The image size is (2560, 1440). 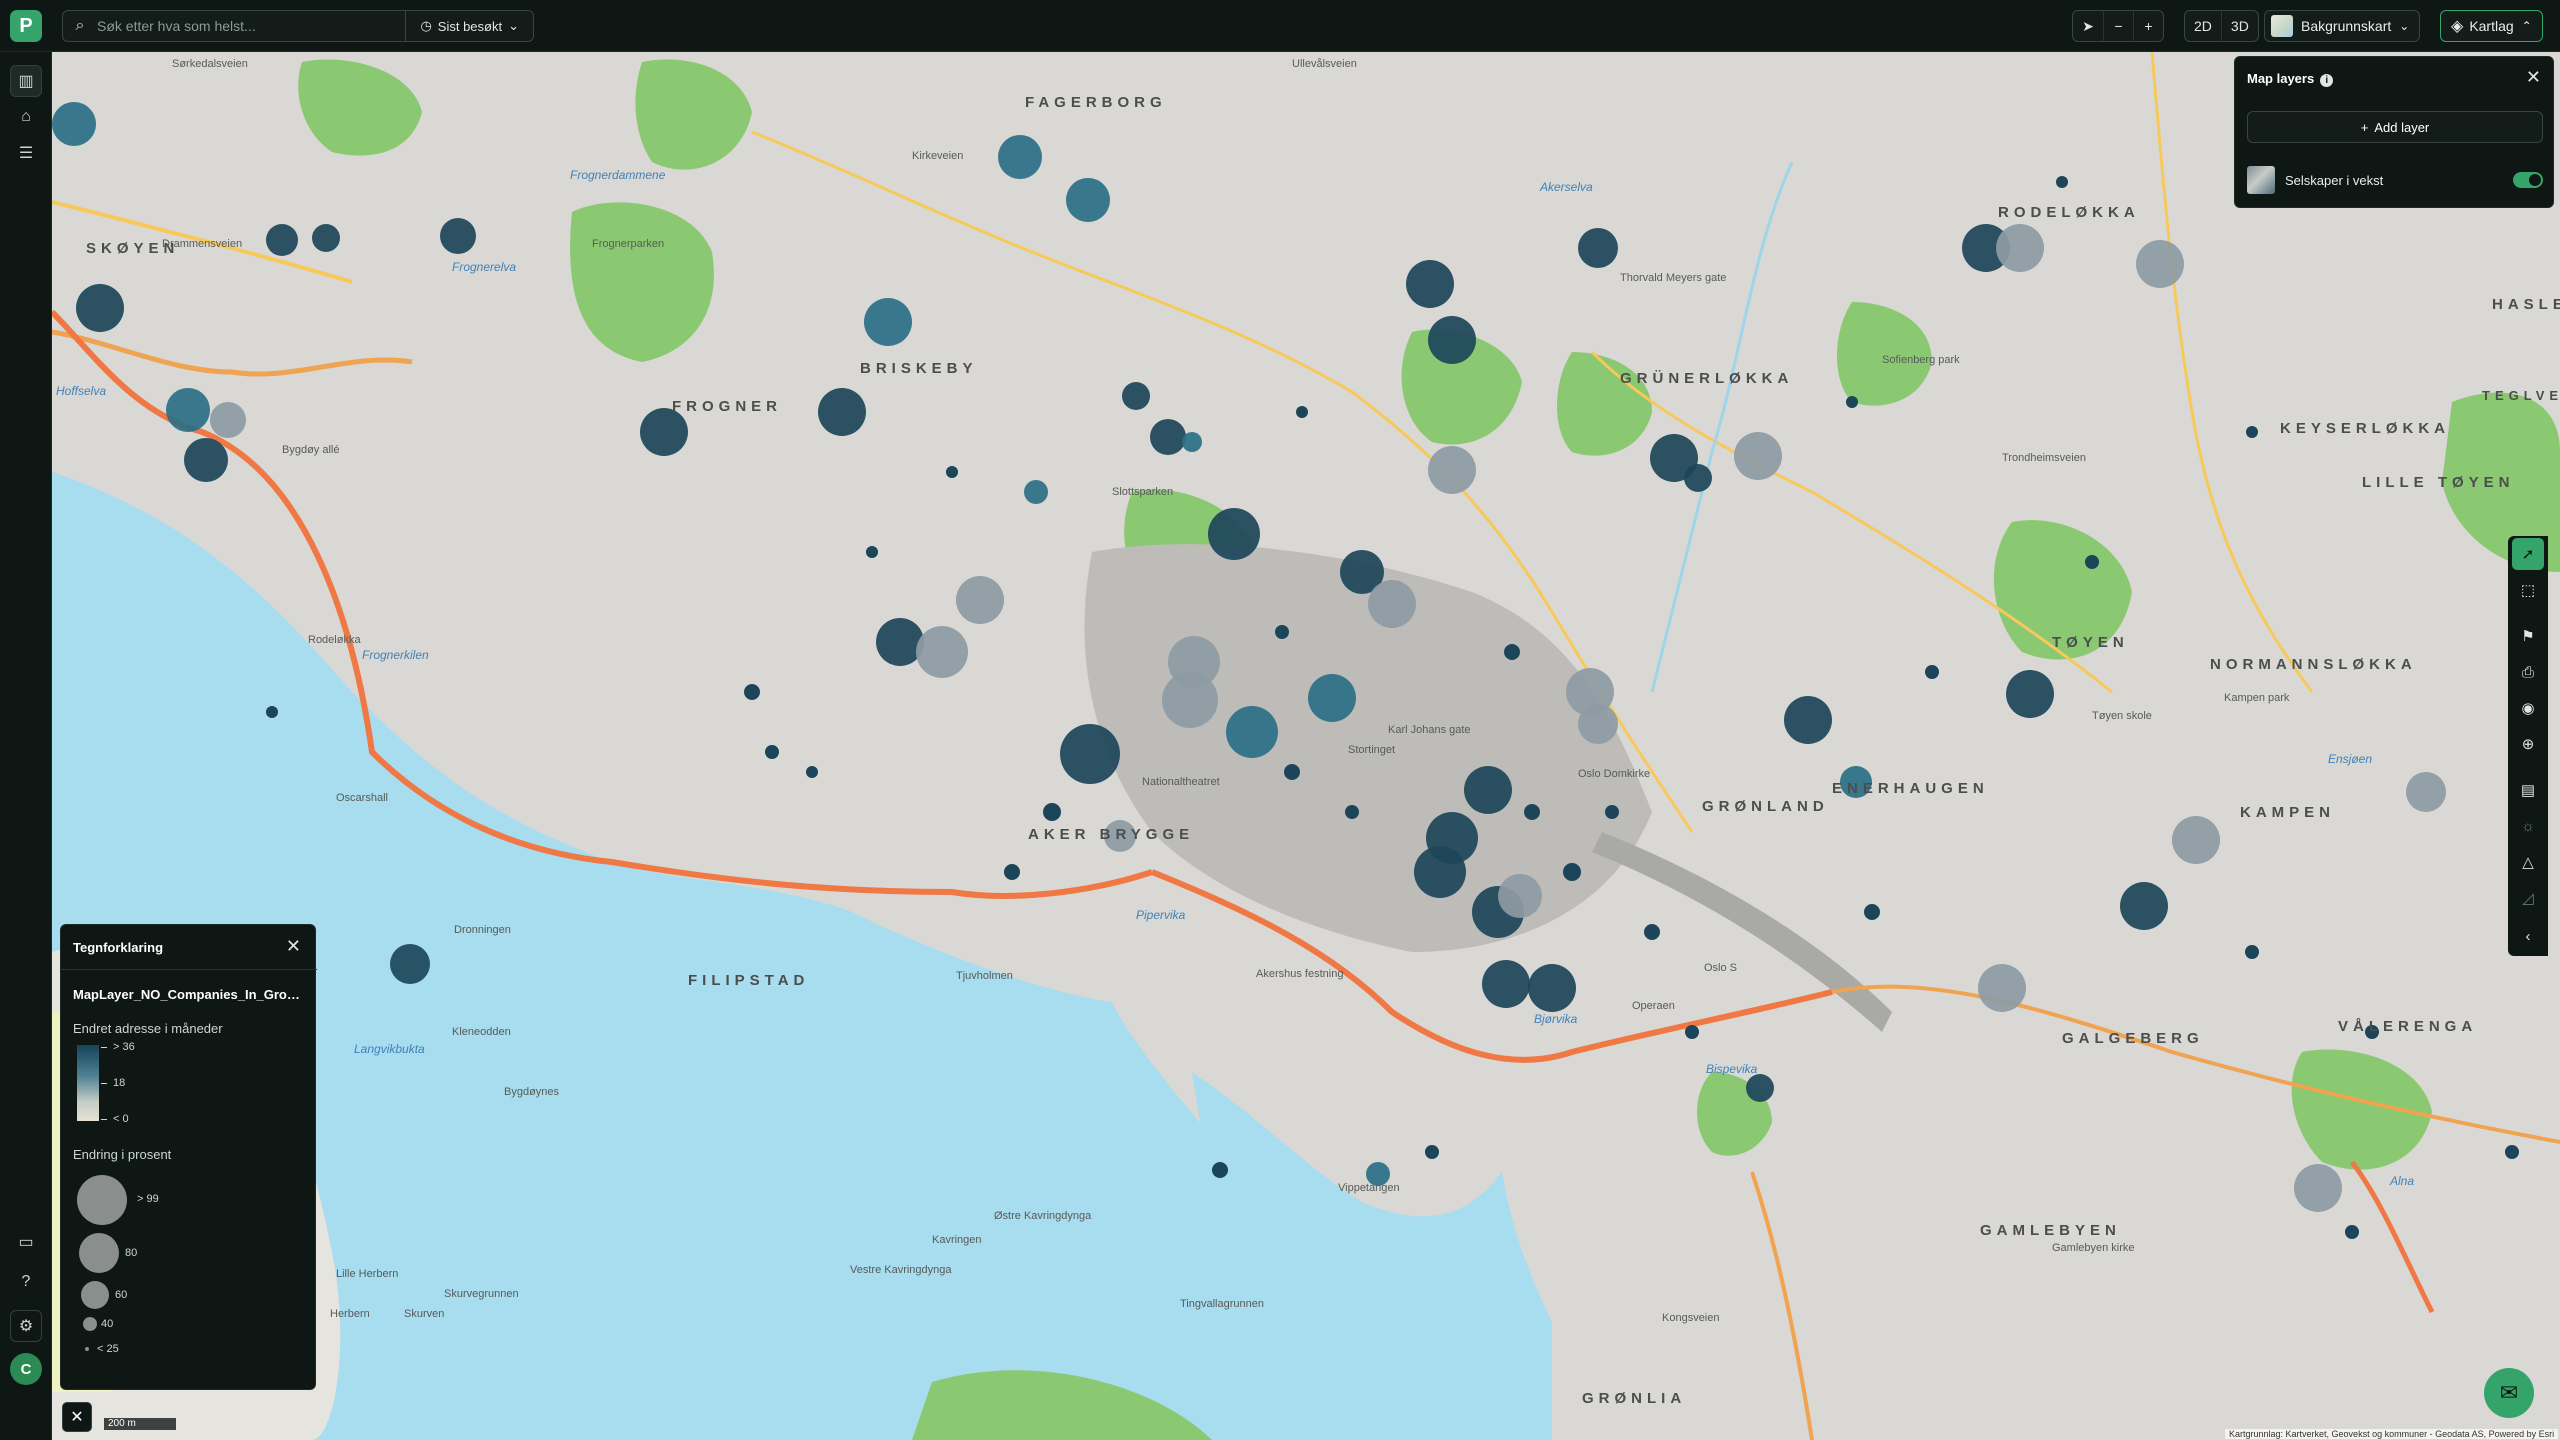 I want to click on list-icon: ☰, so click(x=26, y=153).